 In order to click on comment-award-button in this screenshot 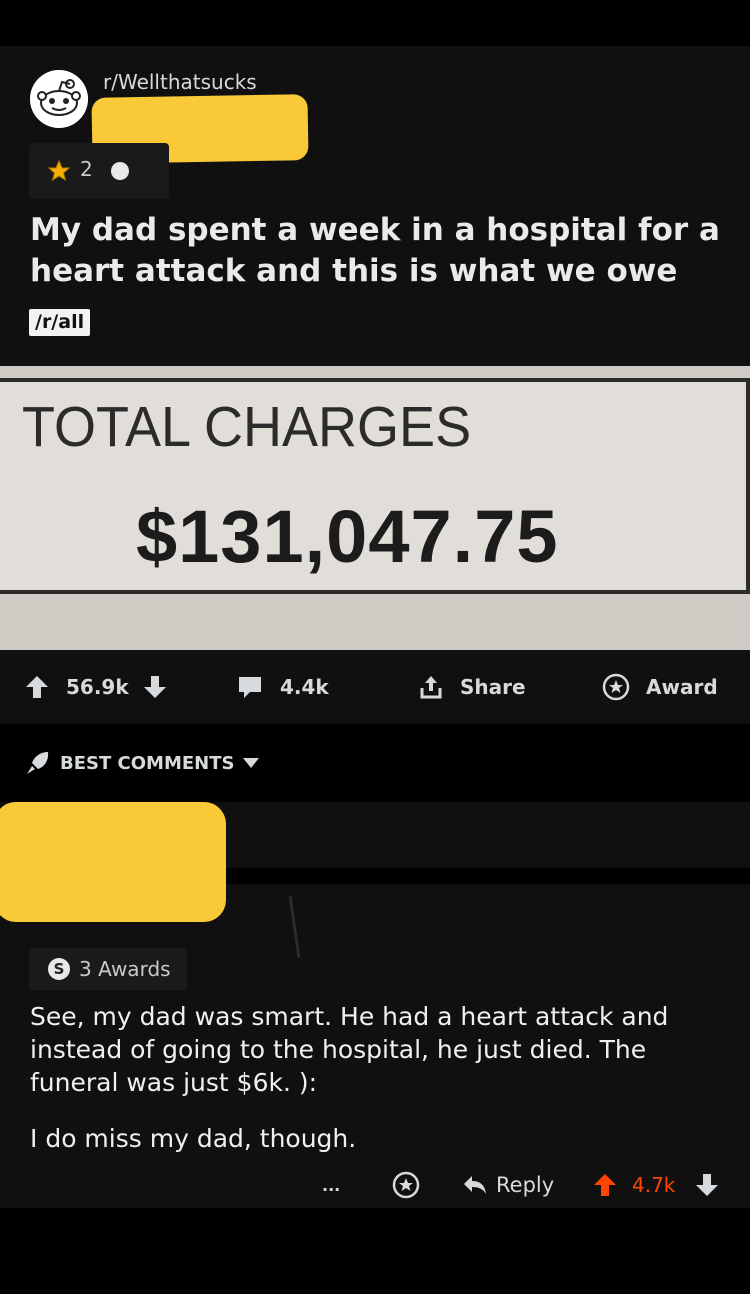, I will do `click(406, 1185)`.